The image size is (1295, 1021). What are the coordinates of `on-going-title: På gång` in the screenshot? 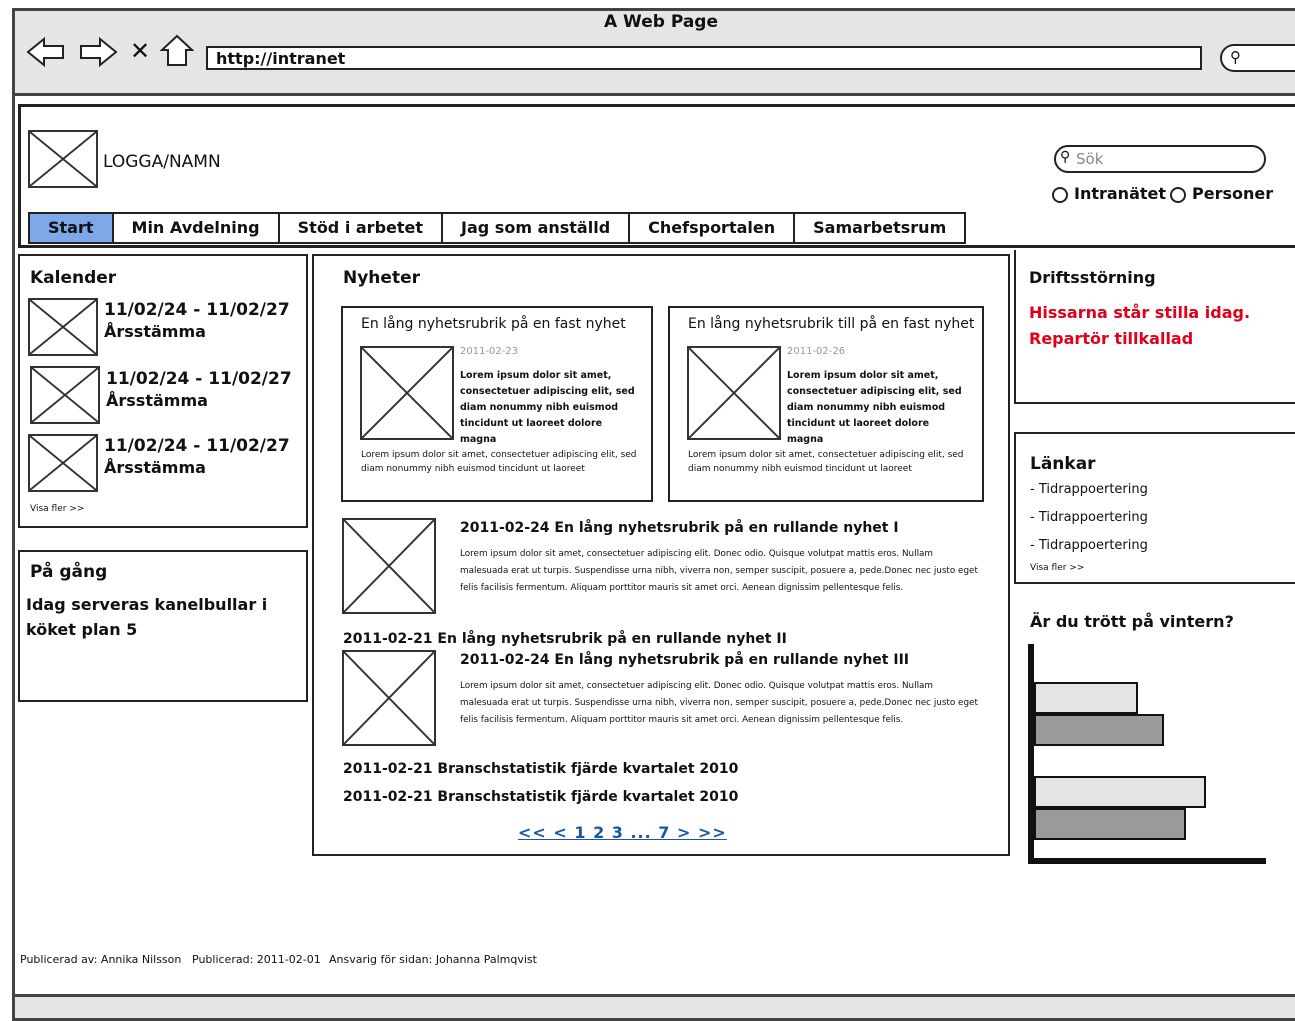 It's located at (69, 572).